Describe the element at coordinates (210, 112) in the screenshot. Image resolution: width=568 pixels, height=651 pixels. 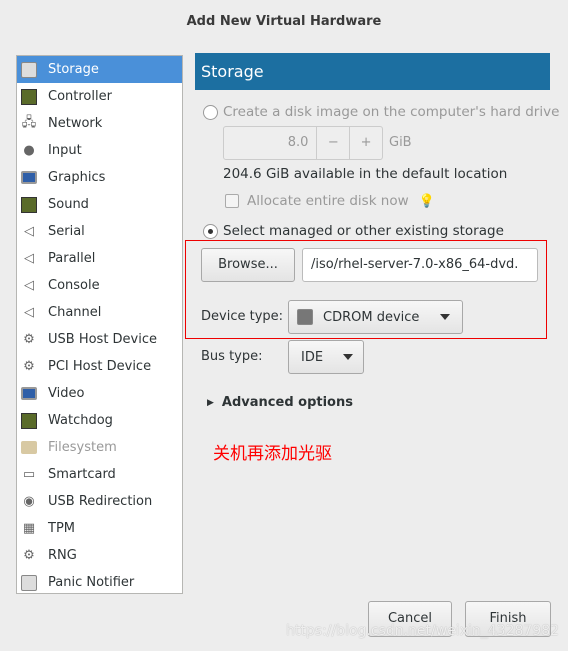
I see `create-disk-radio` at that location.